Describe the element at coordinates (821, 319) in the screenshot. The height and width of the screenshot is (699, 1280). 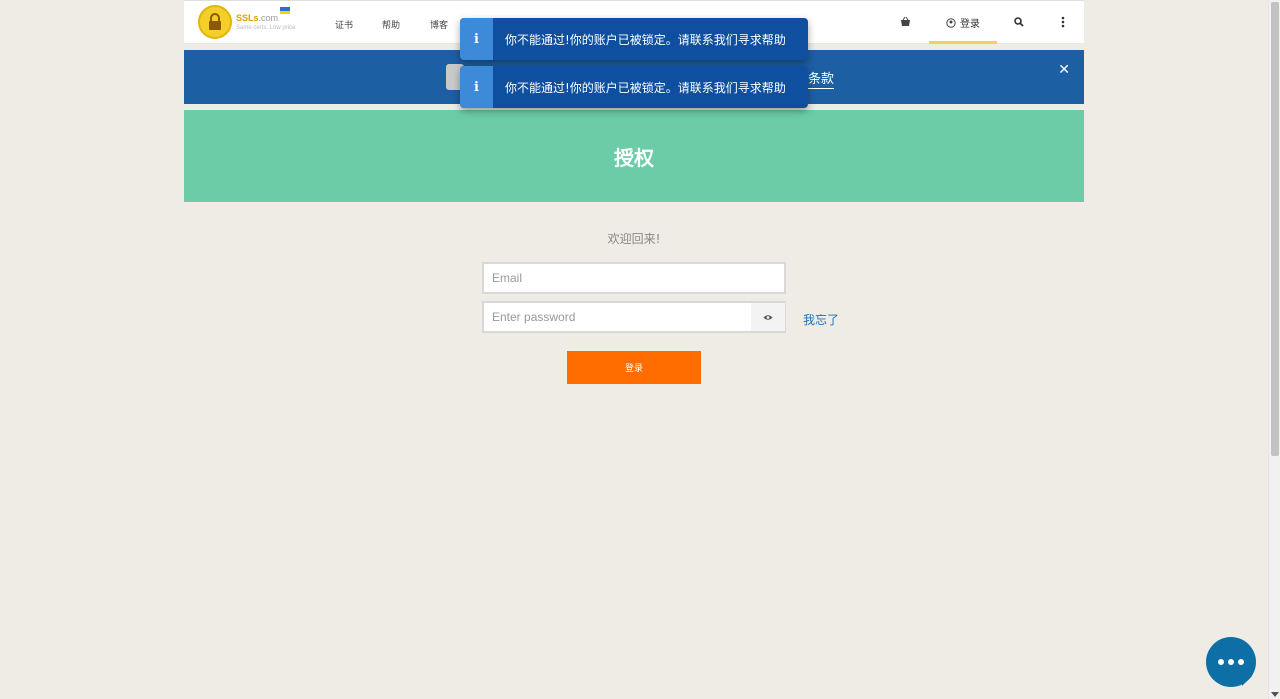
I see `forgot-password-link: 我忘了` at that location.